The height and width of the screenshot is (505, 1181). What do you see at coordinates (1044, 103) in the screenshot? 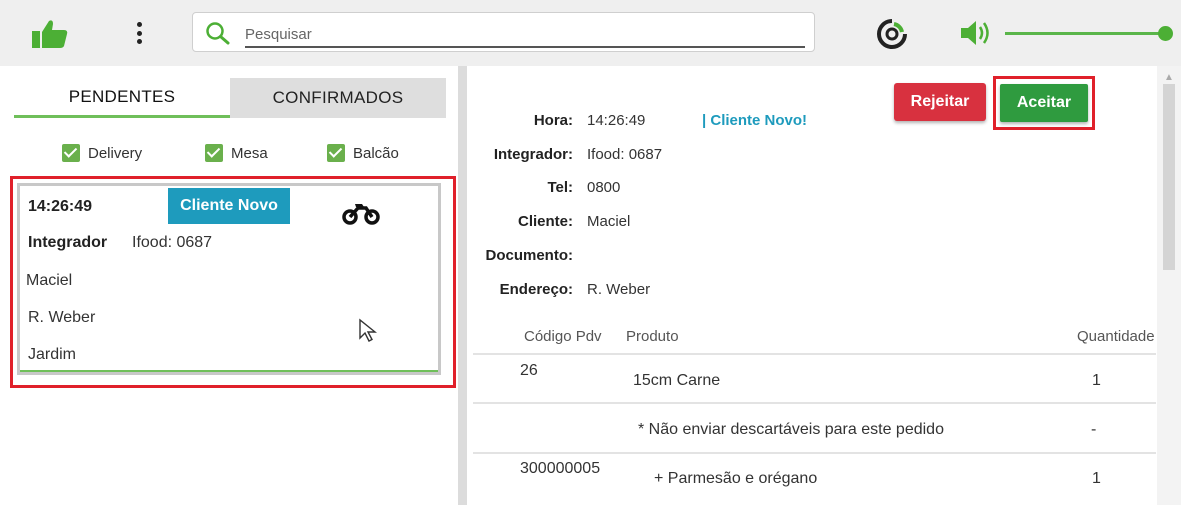
I see `accept-button: Aceitar` at bounding box center [1044, 103].